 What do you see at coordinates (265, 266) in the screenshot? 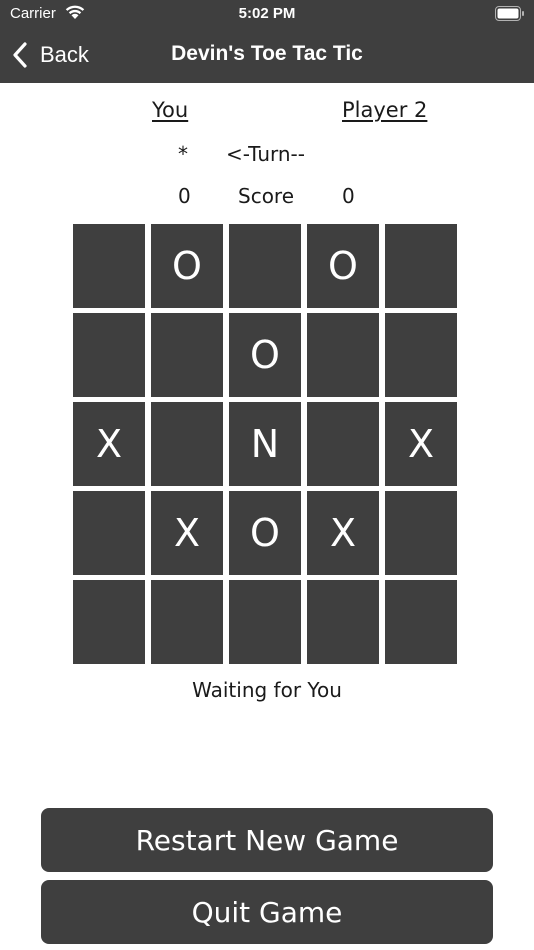
I see `board-cell-r0-c2` at bounding box center [265, 266].